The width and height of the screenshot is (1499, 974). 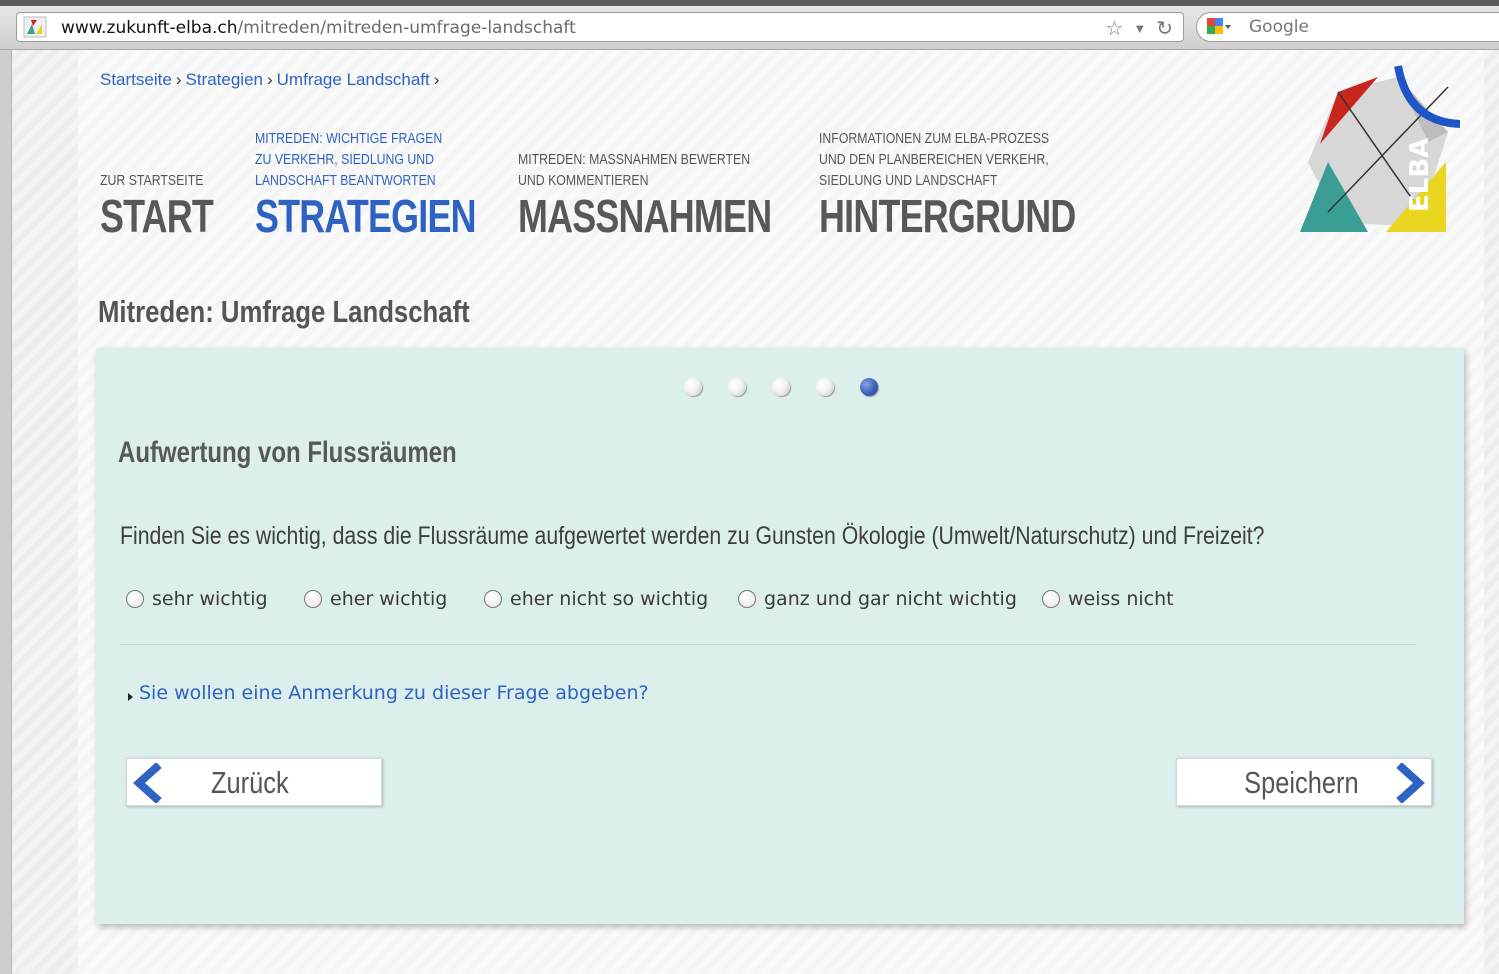 I want to click on google-search-icon, so click(x=1218, y=27).